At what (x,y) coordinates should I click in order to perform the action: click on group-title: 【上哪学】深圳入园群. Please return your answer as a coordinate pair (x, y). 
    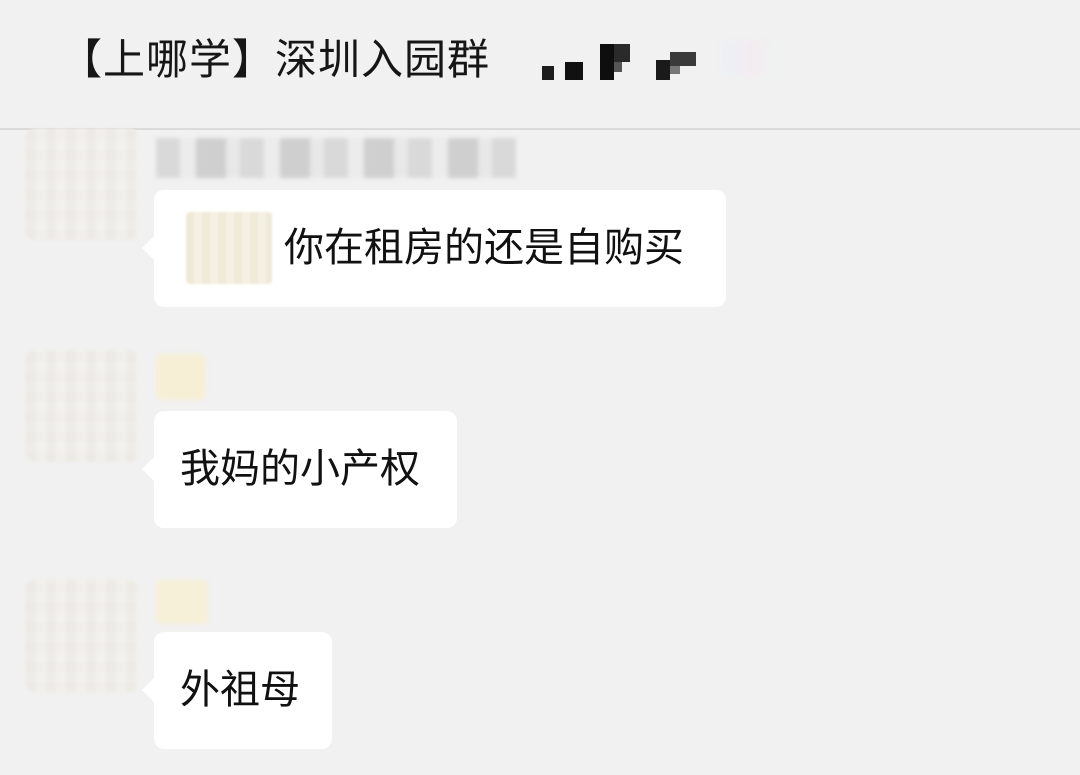
    Looking at the image, I should click on (275, 59).